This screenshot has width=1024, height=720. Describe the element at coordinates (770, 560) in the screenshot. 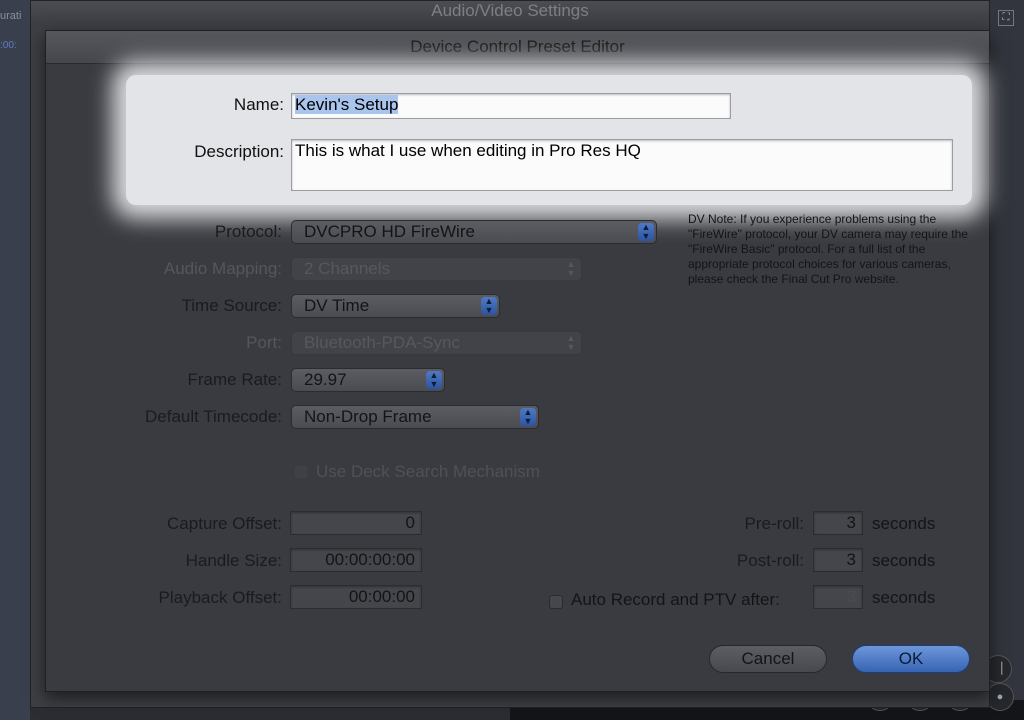

I see `post-roll-label: Post-roll:` at that location.